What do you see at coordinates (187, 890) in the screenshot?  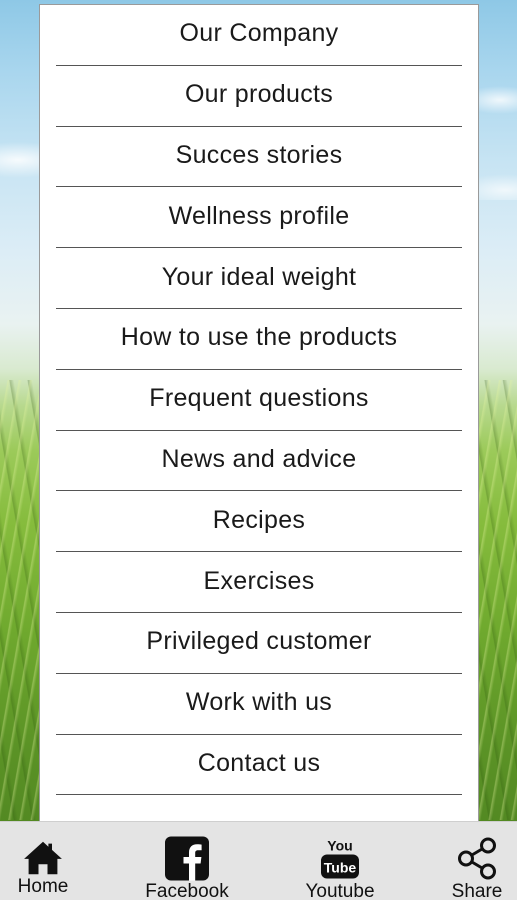 I see `nav-facebook-label: Facebook` at bounding box center [187, 890].